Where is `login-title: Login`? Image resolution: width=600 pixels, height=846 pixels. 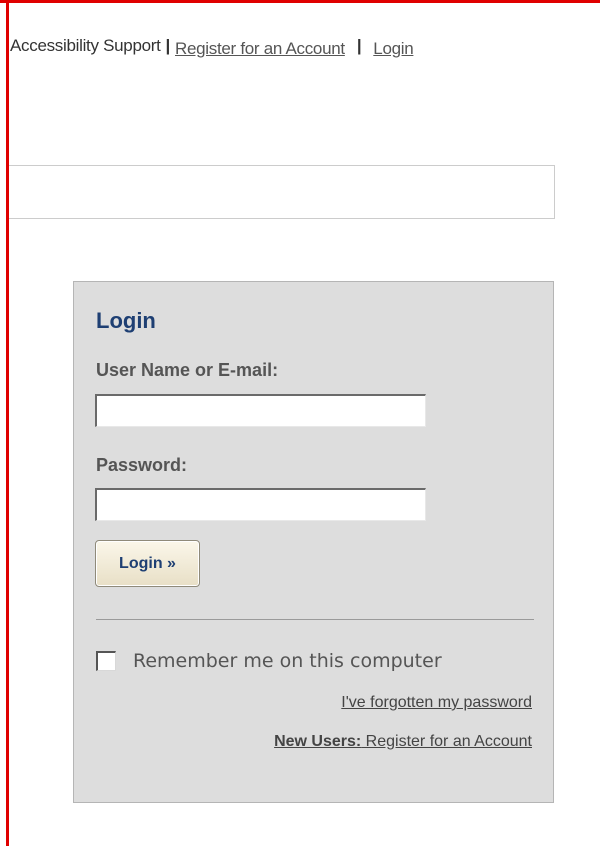 login-title: Login is located at coordinates (126, 320).